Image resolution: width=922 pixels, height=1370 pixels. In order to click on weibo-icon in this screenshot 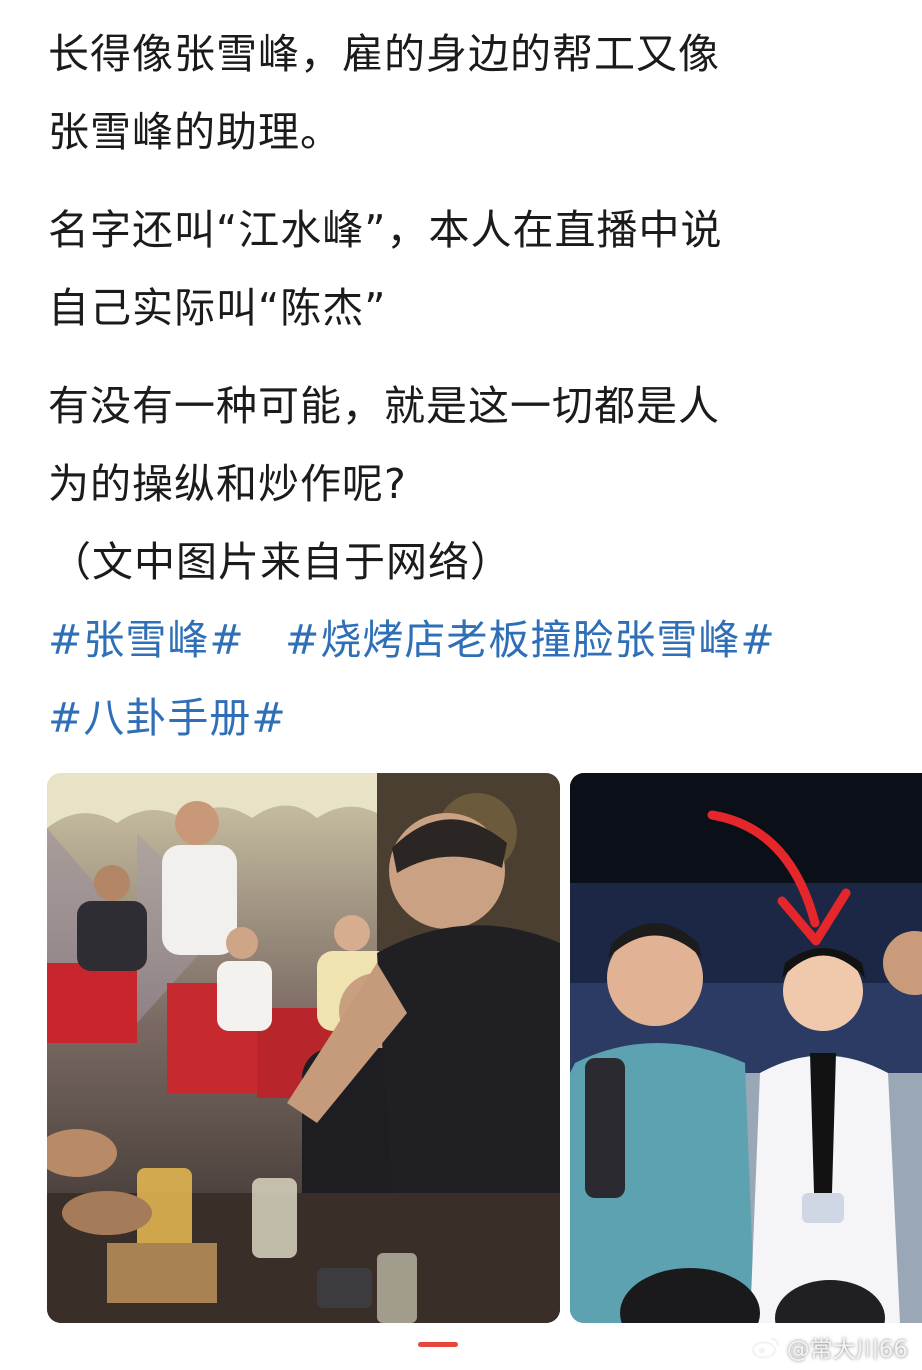, I will do `click(765, 1348)`.